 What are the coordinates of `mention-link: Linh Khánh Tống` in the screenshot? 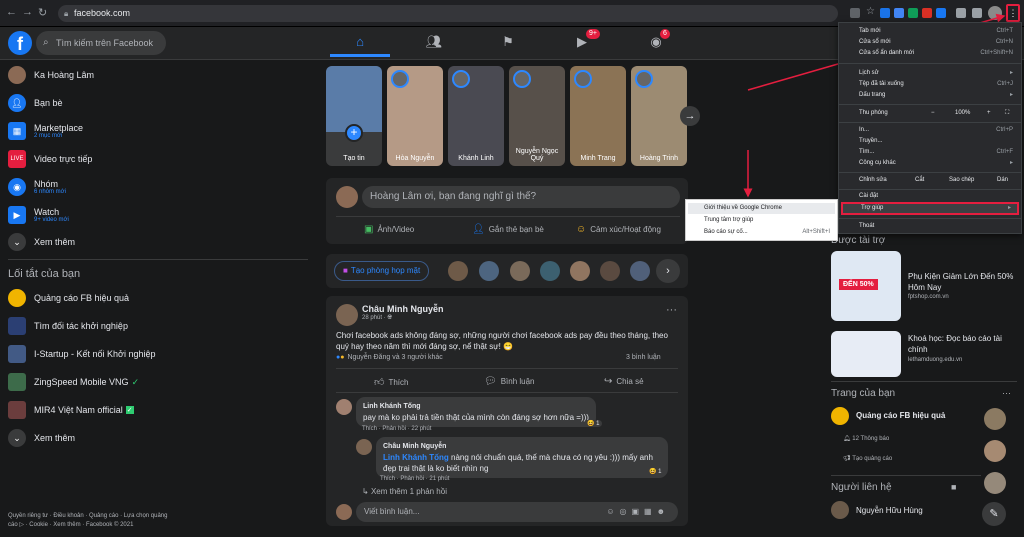 It's located at (416, 457).